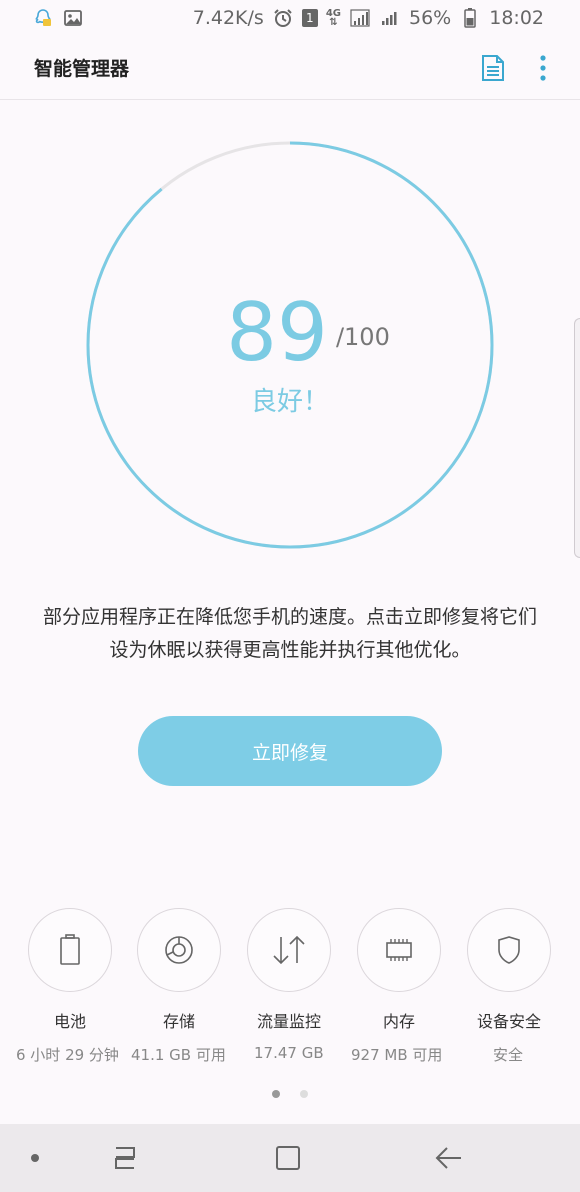 This screenshot has height=1192, width=580. I want to click on edge-panel-handle, so click(577, 438).